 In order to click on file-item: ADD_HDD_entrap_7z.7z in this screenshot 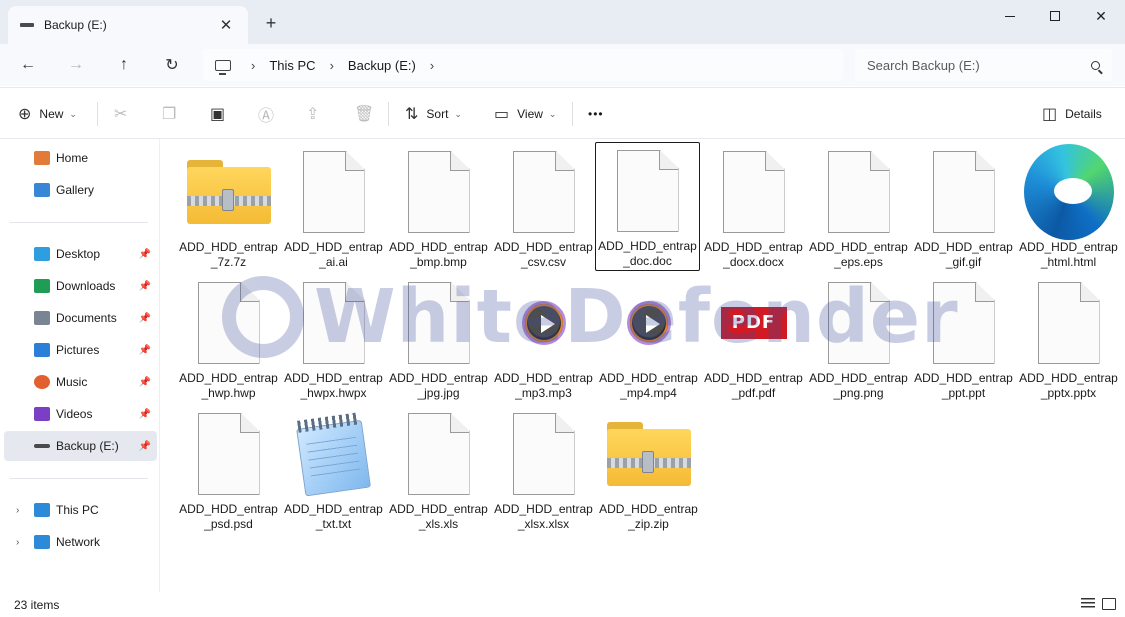, I will do `click(228, 207)`.